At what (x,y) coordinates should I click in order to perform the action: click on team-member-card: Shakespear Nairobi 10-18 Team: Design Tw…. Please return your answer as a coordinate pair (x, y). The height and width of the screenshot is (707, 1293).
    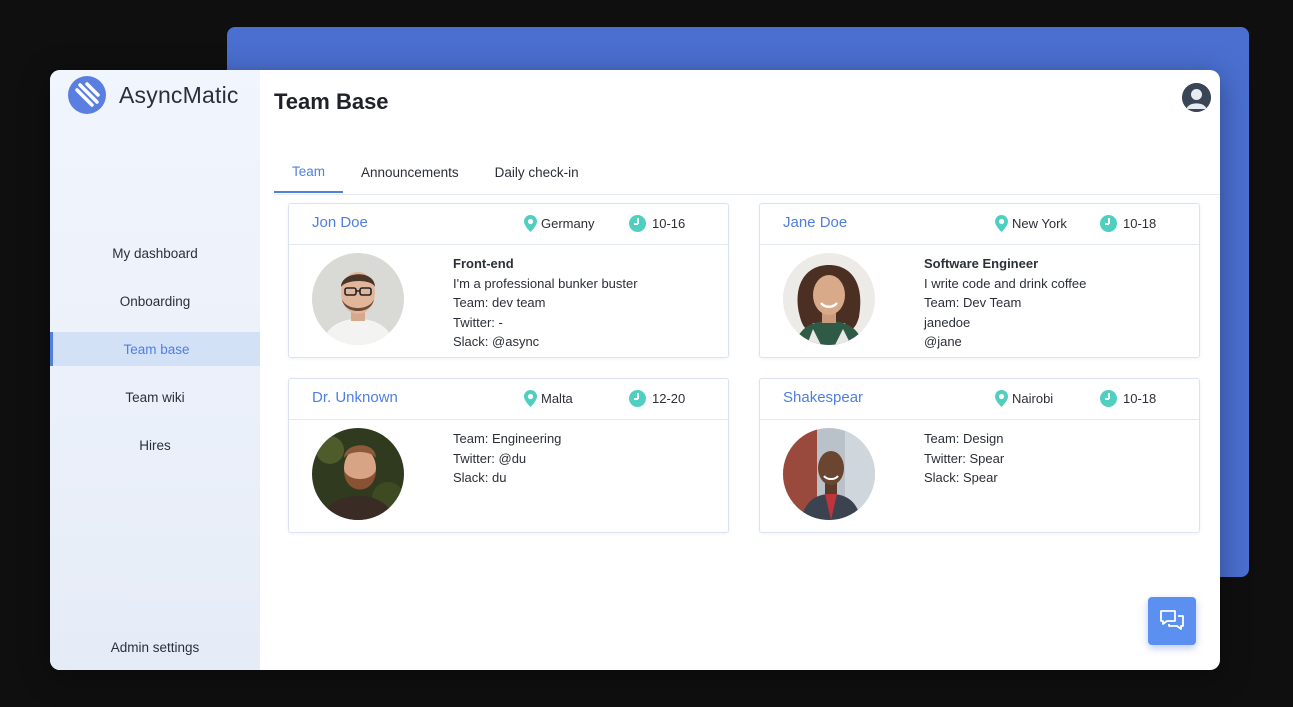
    Looking at the image, I should click on (979, 455).